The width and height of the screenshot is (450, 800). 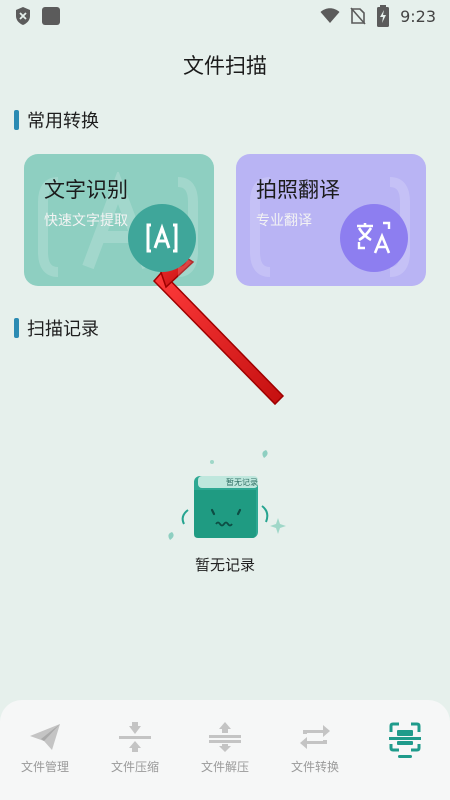 I want to click on nav-file-manager: 文件管理, so click(x=45, y=748).